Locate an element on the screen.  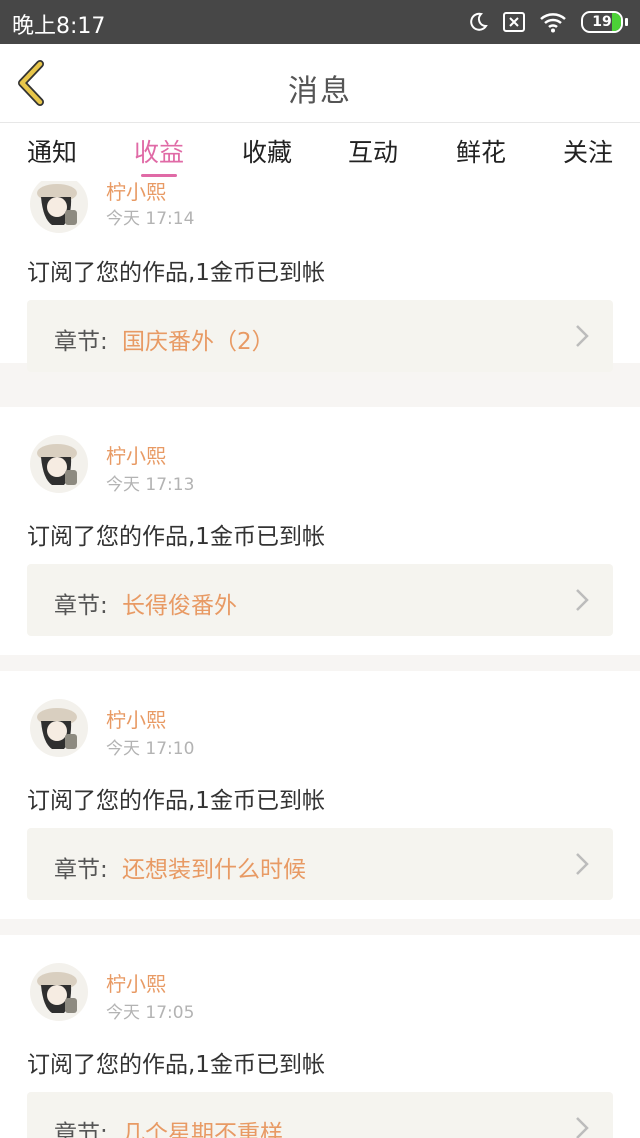
chapter-title: 长得俊番外 is located at coordinates (179, 606).